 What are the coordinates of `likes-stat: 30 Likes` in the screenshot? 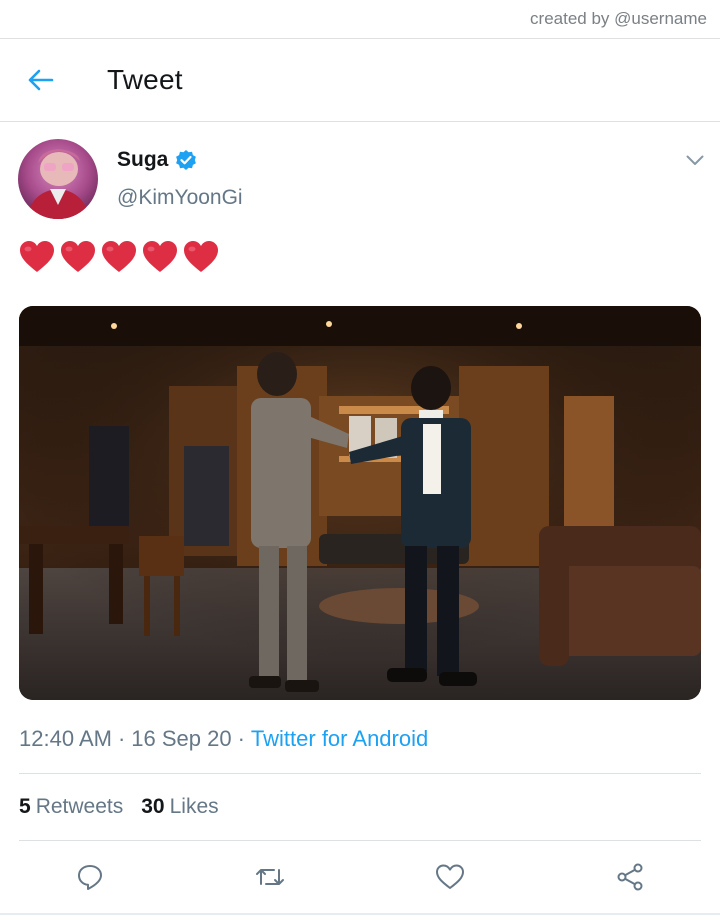 It's located at (179, 807).